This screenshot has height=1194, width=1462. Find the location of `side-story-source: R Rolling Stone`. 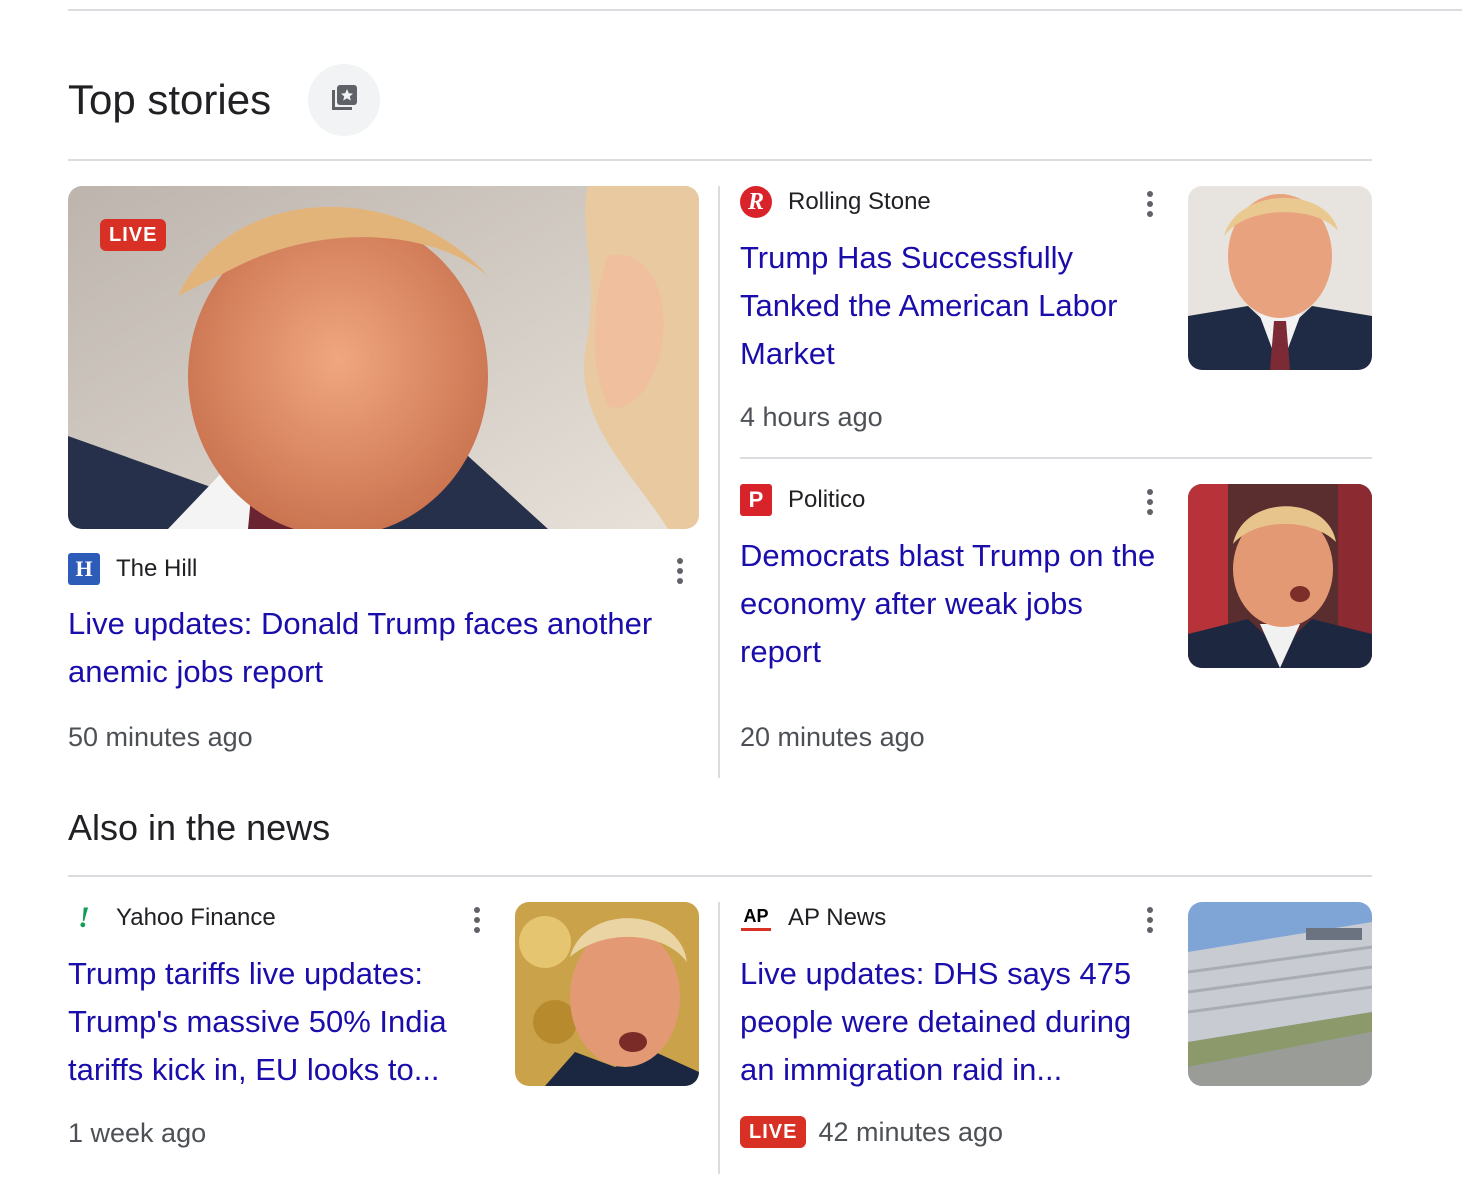

side-story-source: R Rolling Stone is located at coordinates (835, 202).